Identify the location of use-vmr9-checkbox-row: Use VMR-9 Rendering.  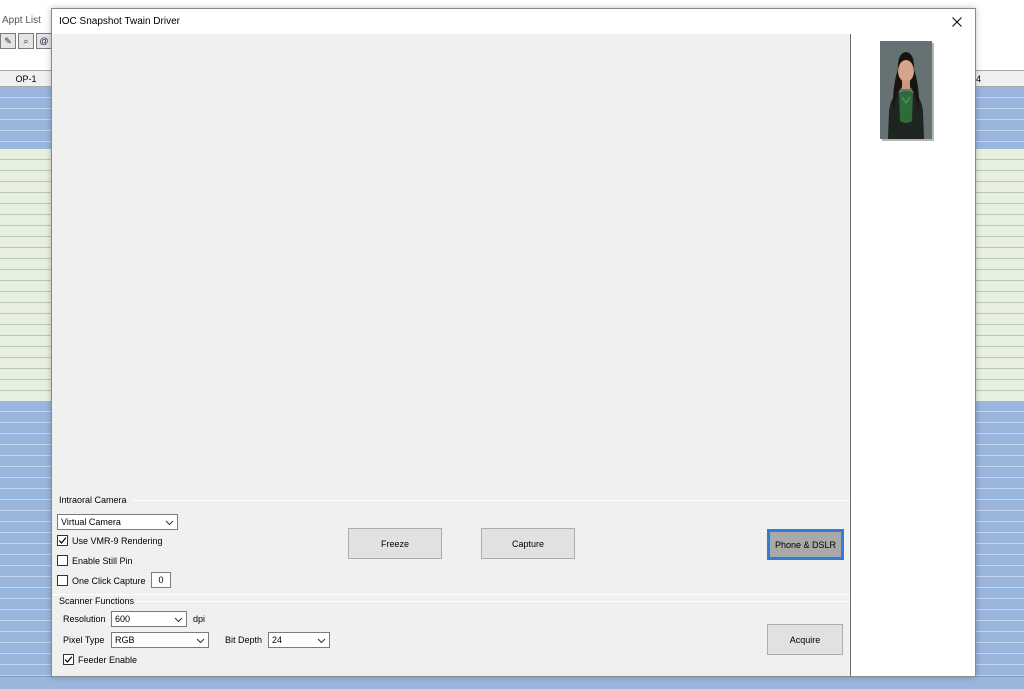
(110, 540).